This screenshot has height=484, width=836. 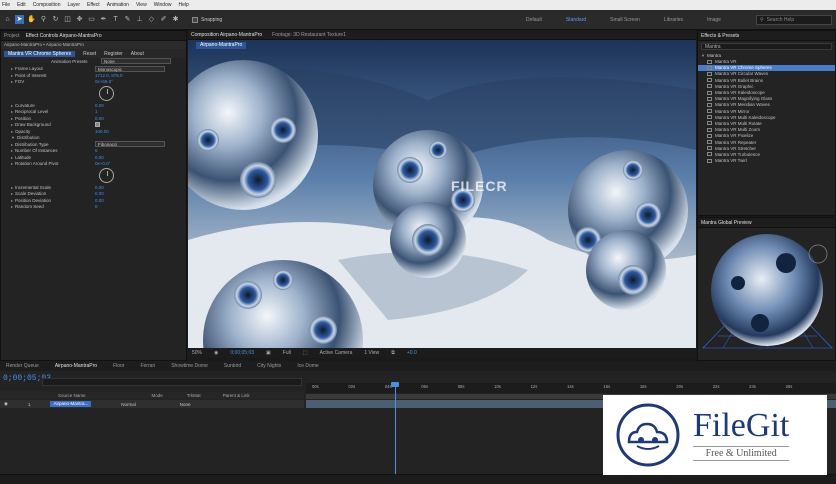 I want to click on globe-icon, so click(x=818, y=254).